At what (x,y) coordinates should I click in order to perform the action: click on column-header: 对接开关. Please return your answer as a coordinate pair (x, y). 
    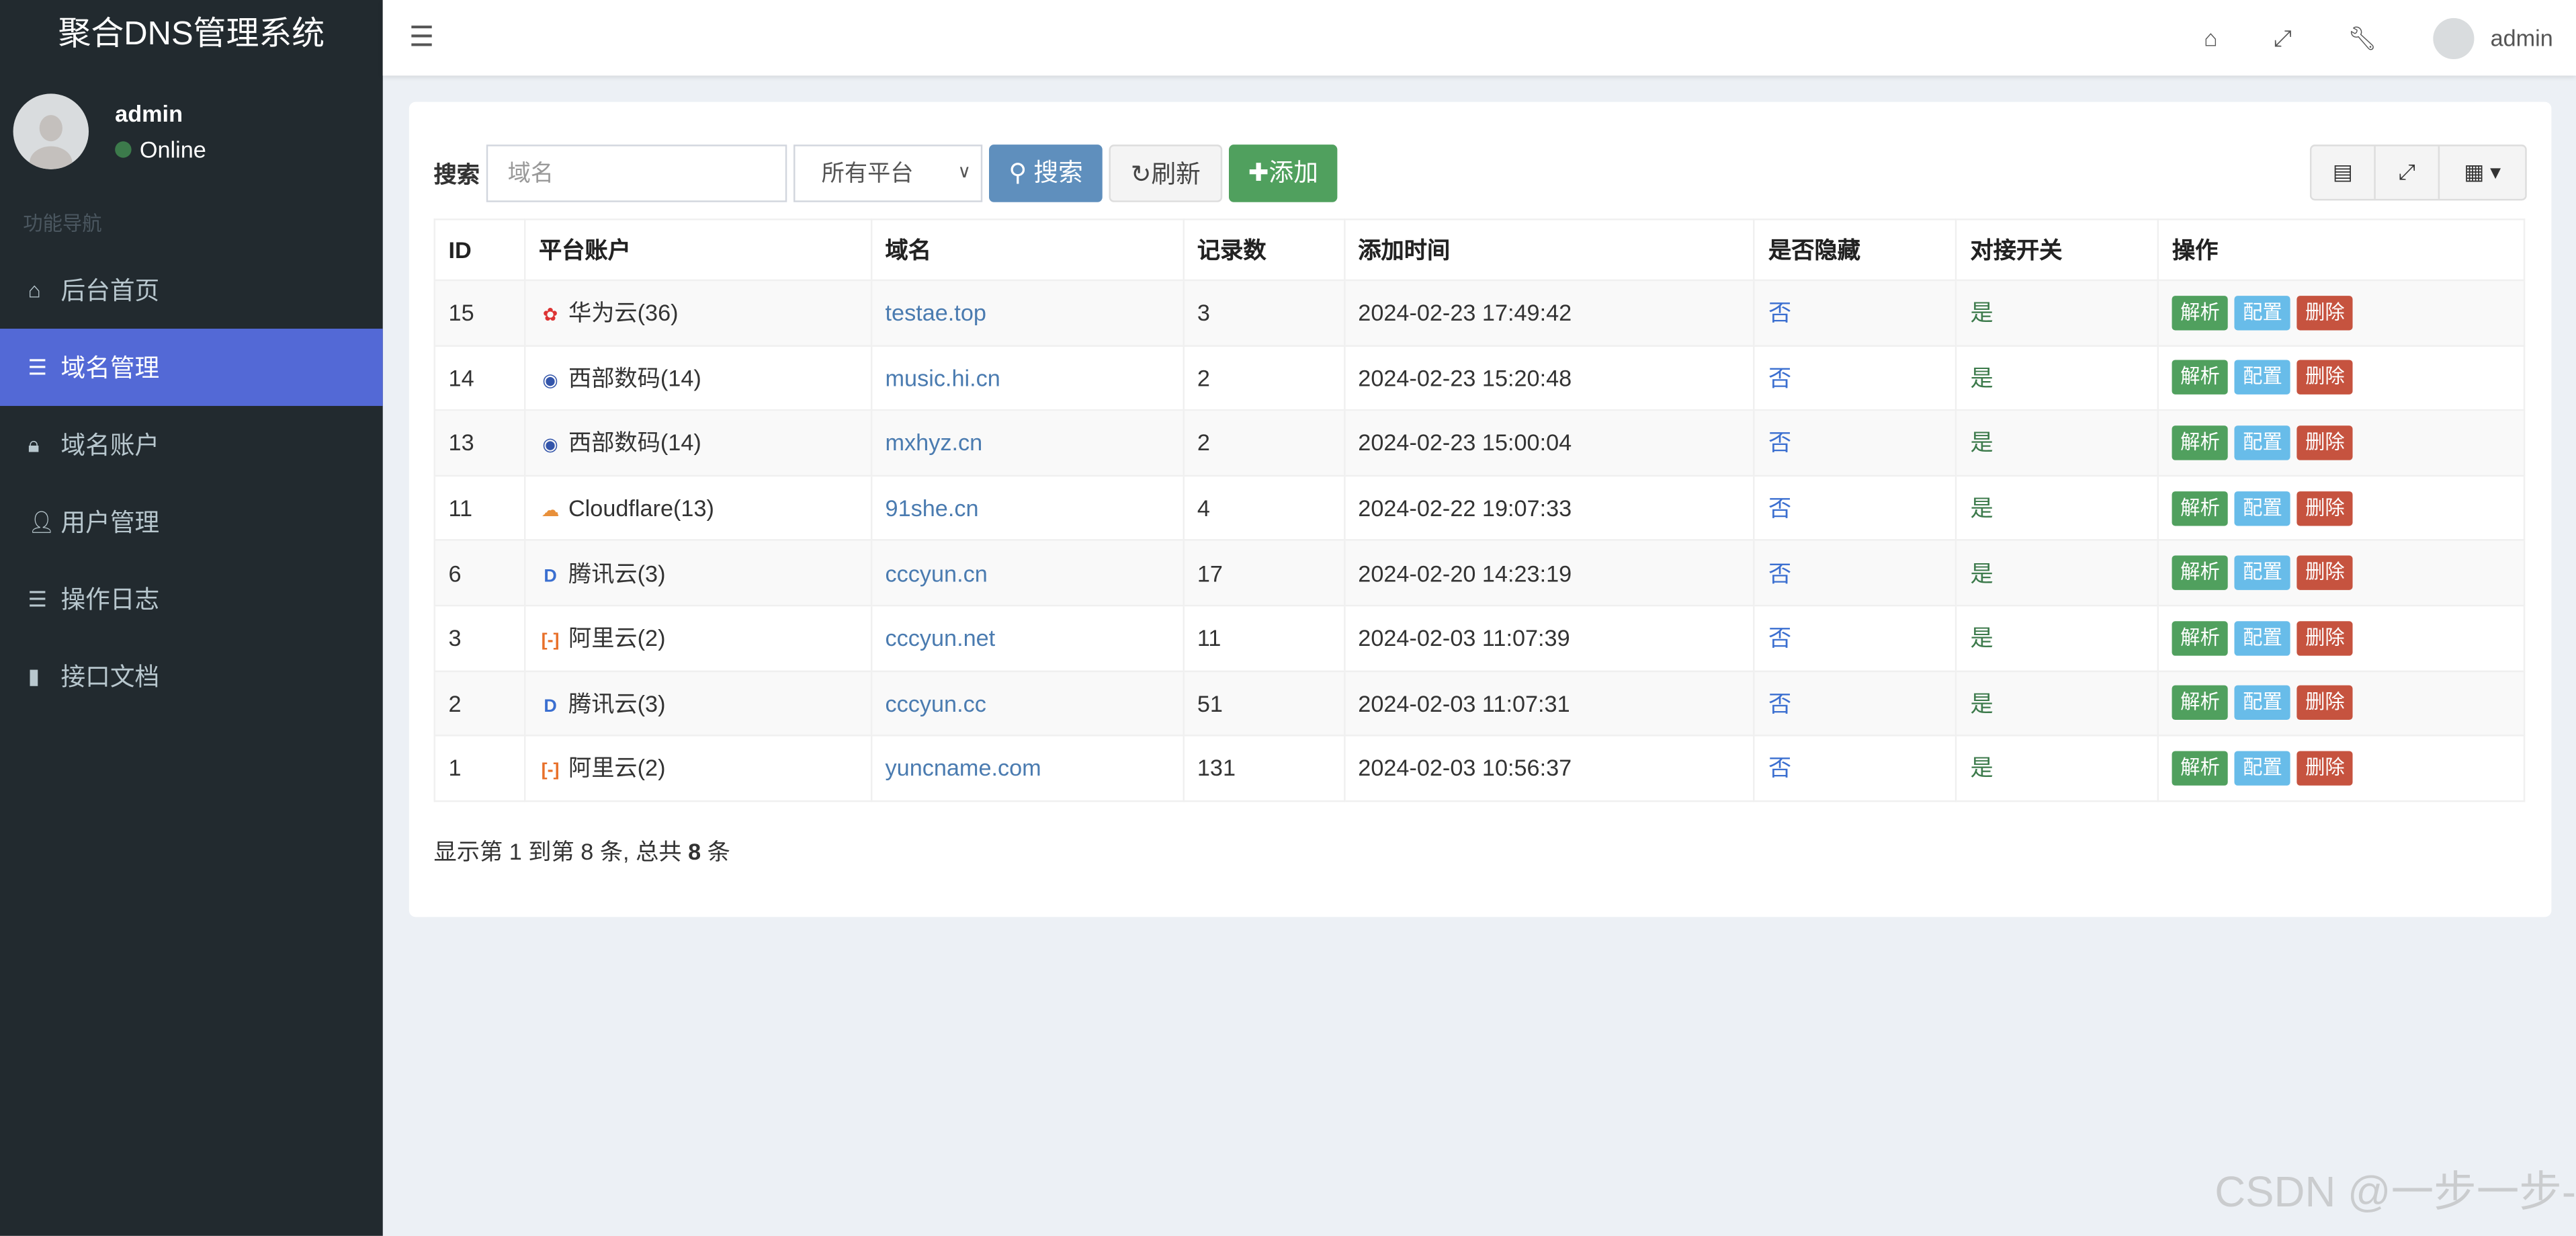
    Looking at the image, I should click on (2057, 250).